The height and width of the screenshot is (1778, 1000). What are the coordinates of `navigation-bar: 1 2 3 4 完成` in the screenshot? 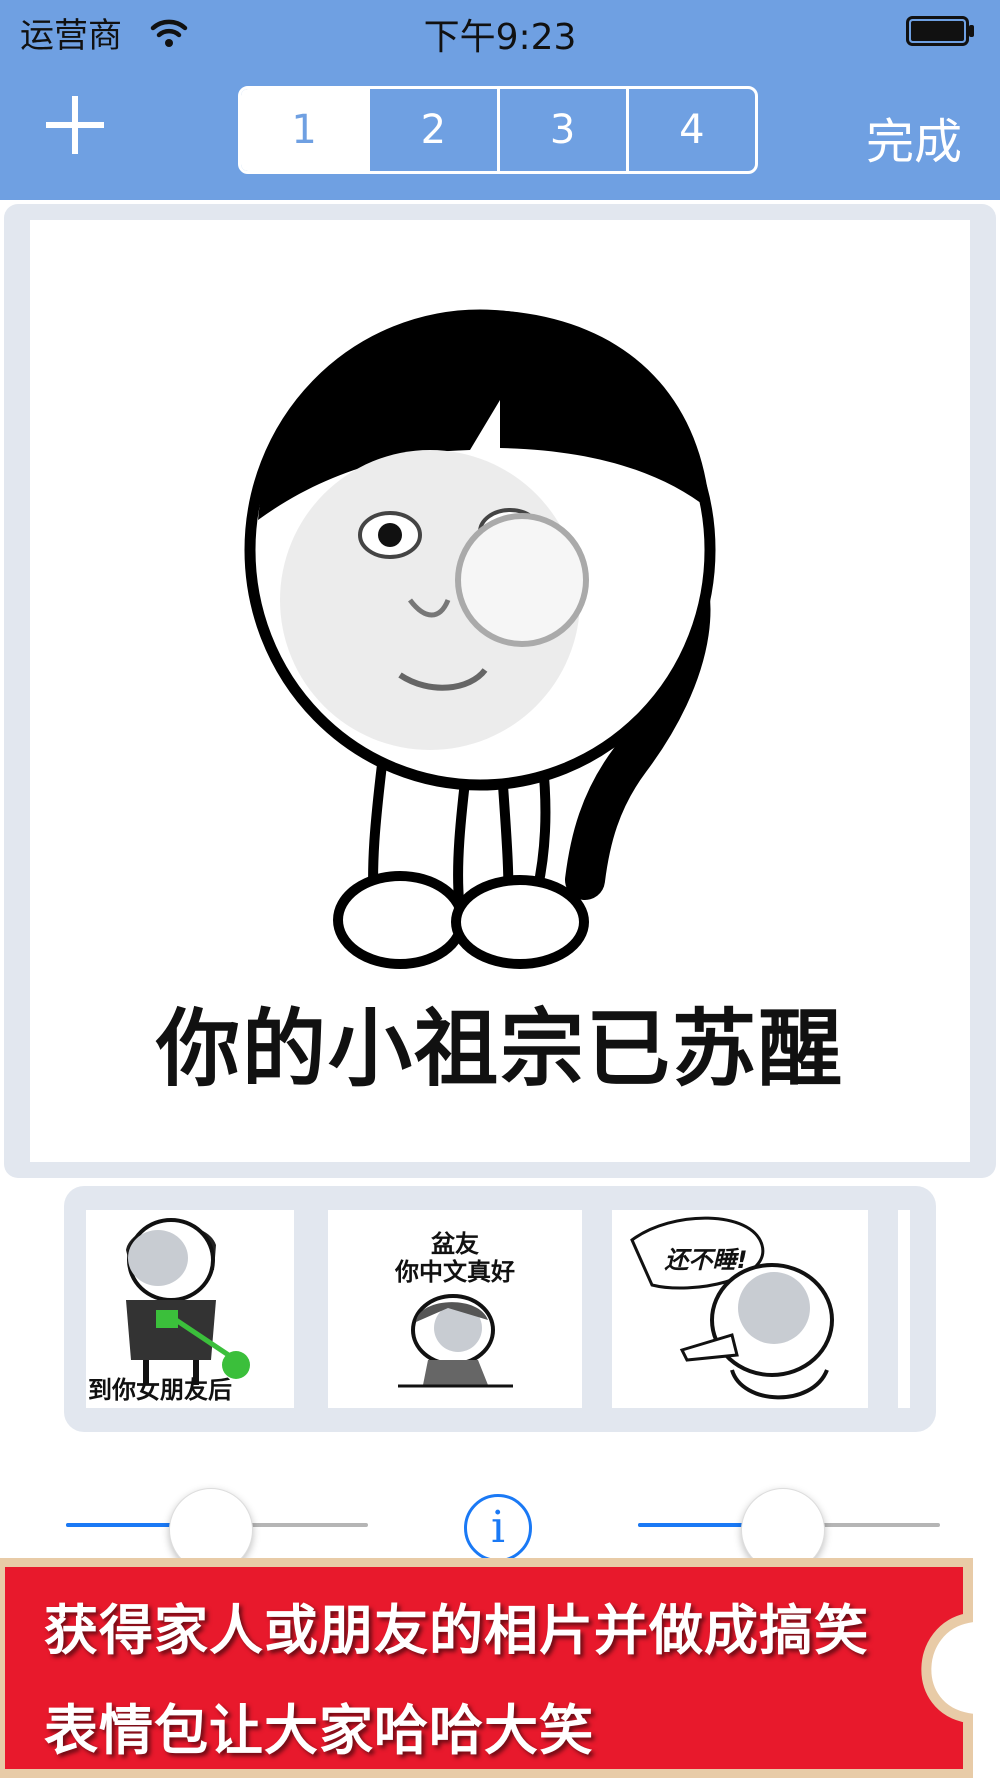 It's located at (500, 132).